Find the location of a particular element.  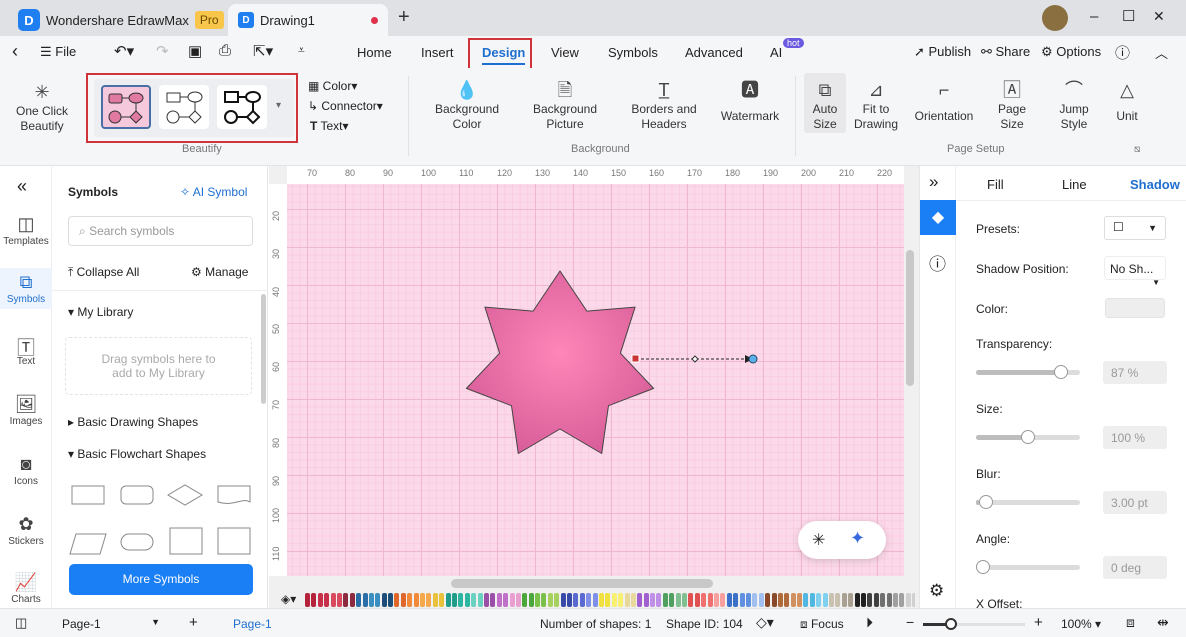

close-button: ✕ is located at coordinates (1159, 16).